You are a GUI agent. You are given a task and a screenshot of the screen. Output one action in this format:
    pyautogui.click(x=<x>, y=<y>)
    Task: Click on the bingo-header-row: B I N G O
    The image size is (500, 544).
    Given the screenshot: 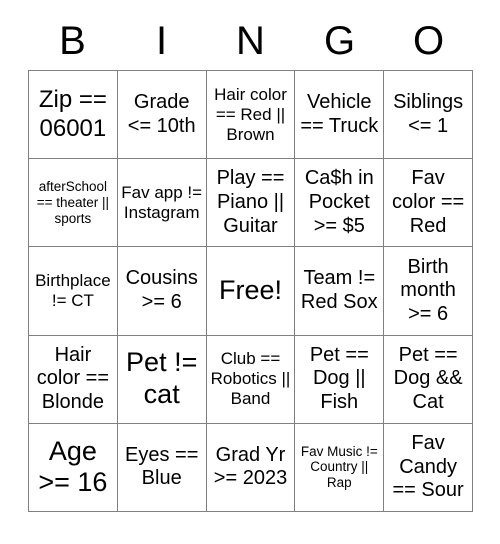 What is the action you would take?
    pyautogui.click(x=250, y=41)
    